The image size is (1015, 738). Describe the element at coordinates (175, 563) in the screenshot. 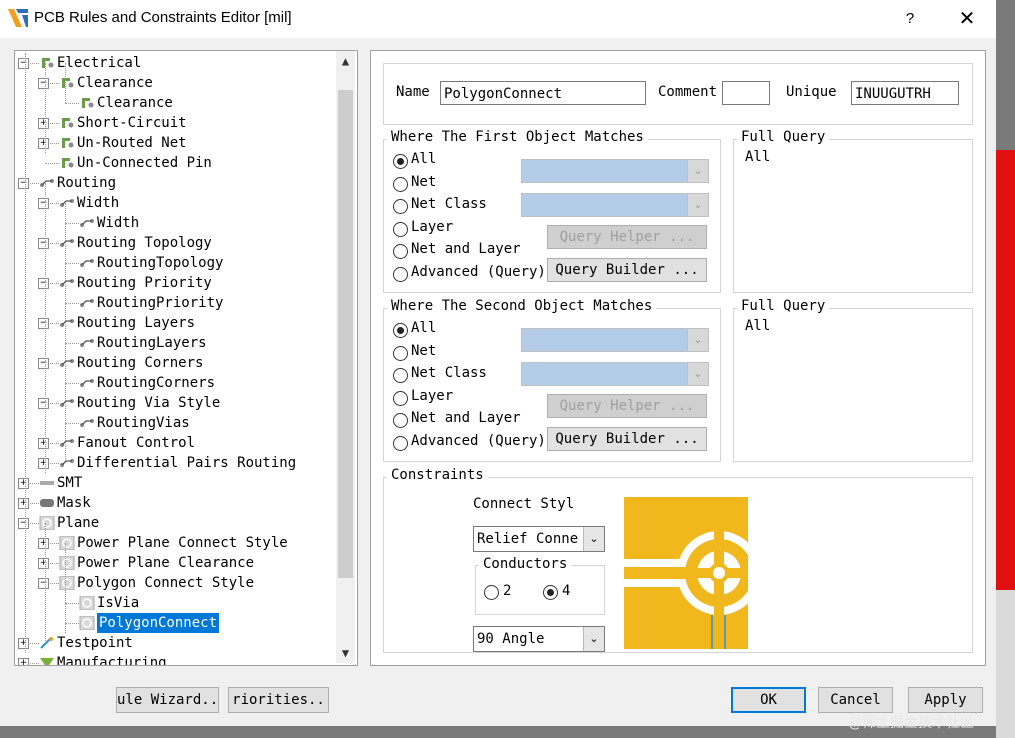

I see `tree-node: + Power Plane Clearance` at that location.